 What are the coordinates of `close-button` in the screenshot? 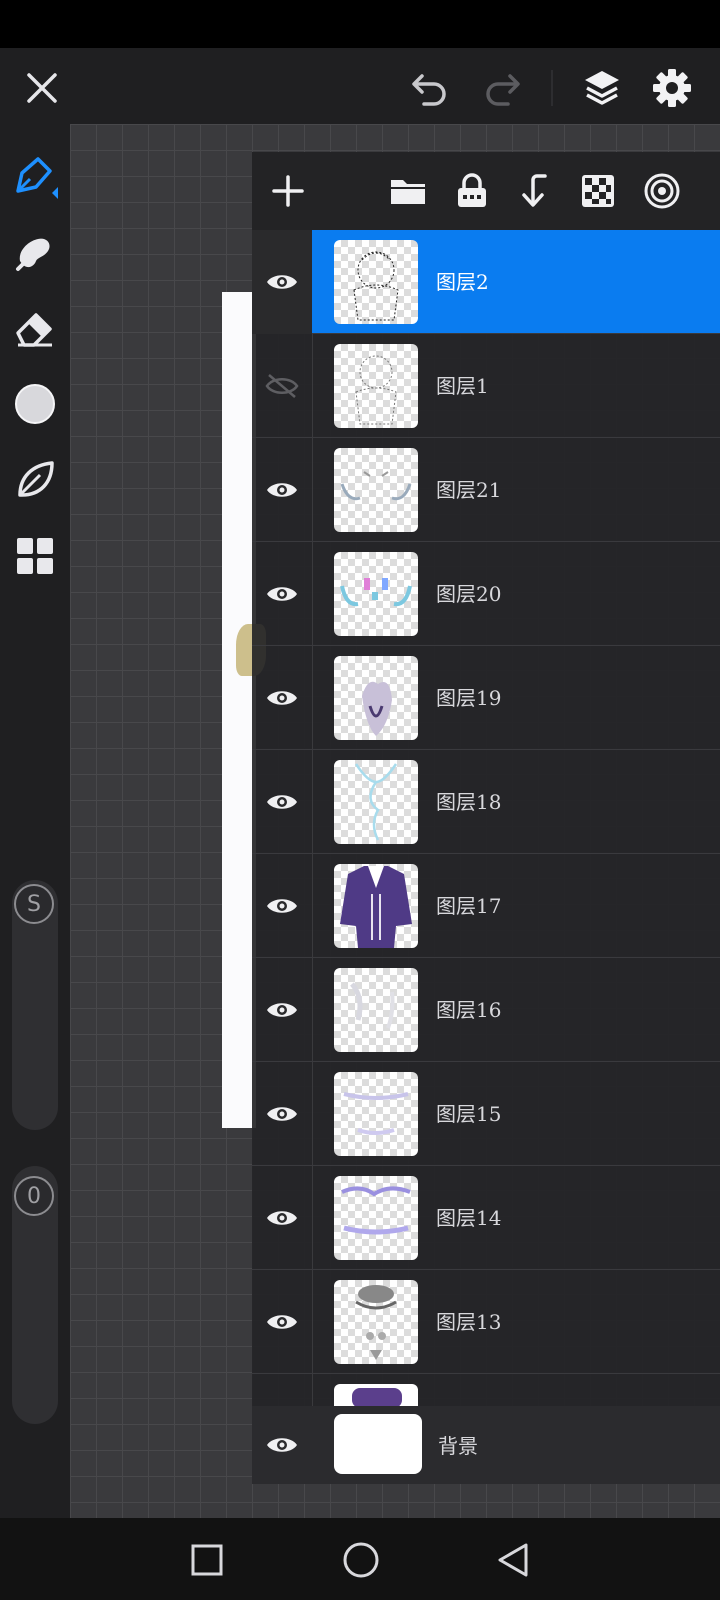 It's located at (42, 88).